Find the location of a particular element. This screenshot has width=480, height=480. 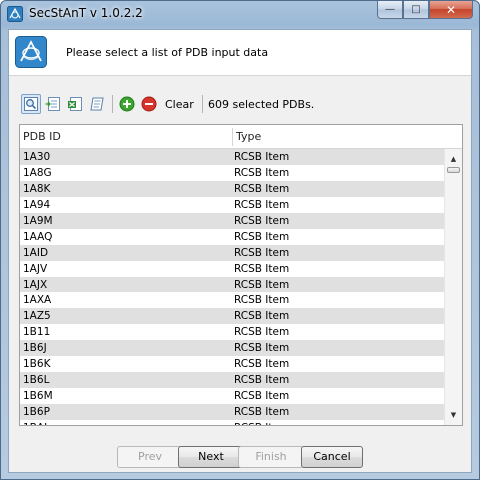

minimize-button: — is located at coordinates (390, 10).